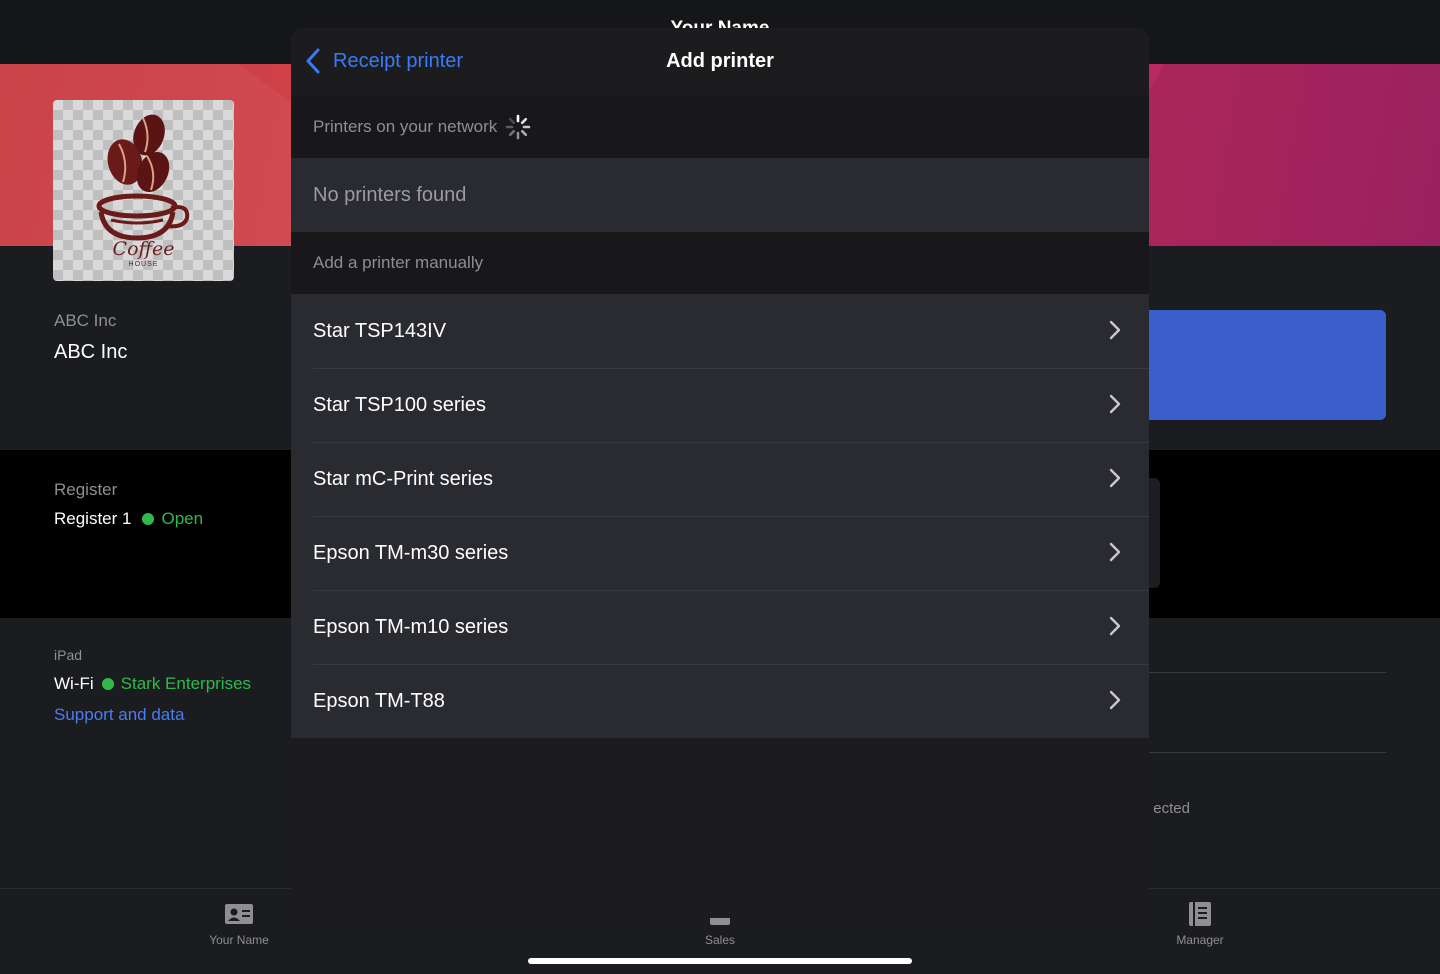 The width and height of the screenshot is (1440, 974). What do you see at coordinates (411, 626) in the screenshot?
I see `printer-name: Epson TM-m10 series` at bounding box center [411, 626].